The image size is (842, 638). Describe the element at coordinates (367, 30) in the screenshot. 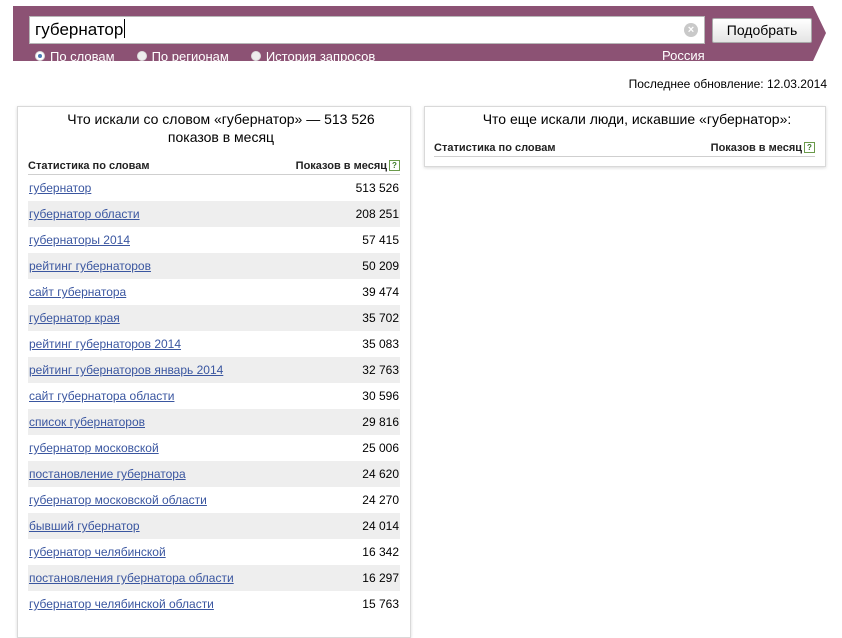

I see `search-input: губернатор ×` at that location.